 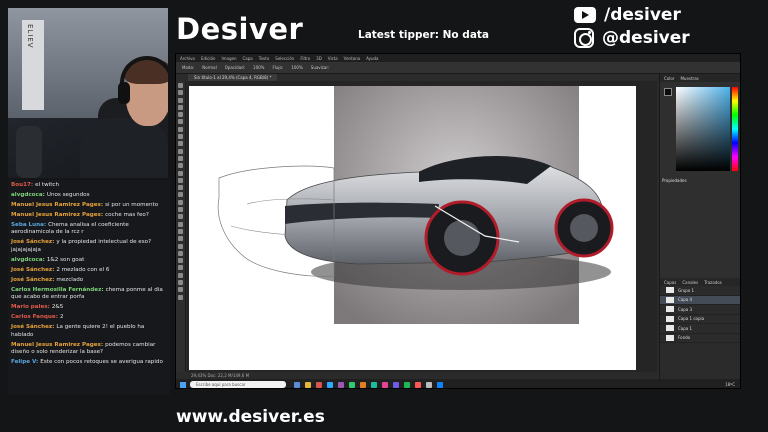 I want to click on layer-row: Capa 1 copia, so click(x=700, y=319).